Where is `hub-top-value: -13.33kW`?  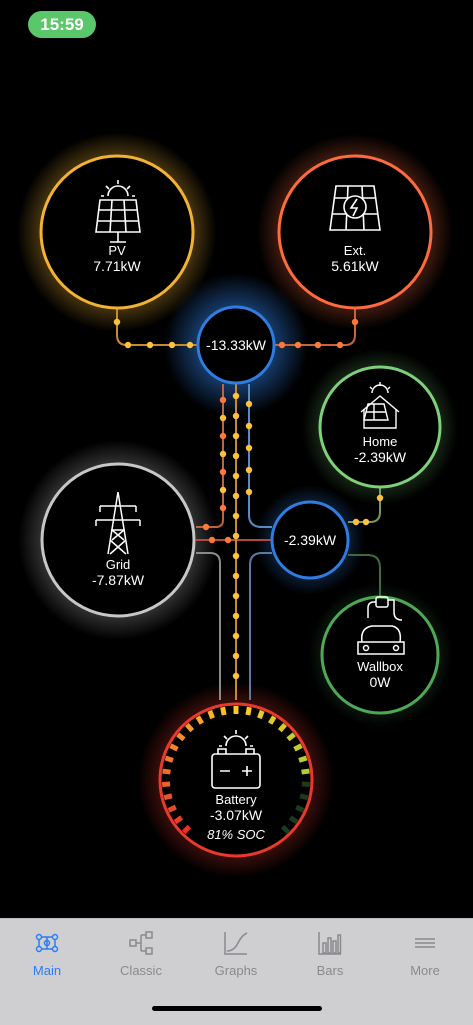 hub-top-value: -13.33kW is located at coordinates (236, 345).